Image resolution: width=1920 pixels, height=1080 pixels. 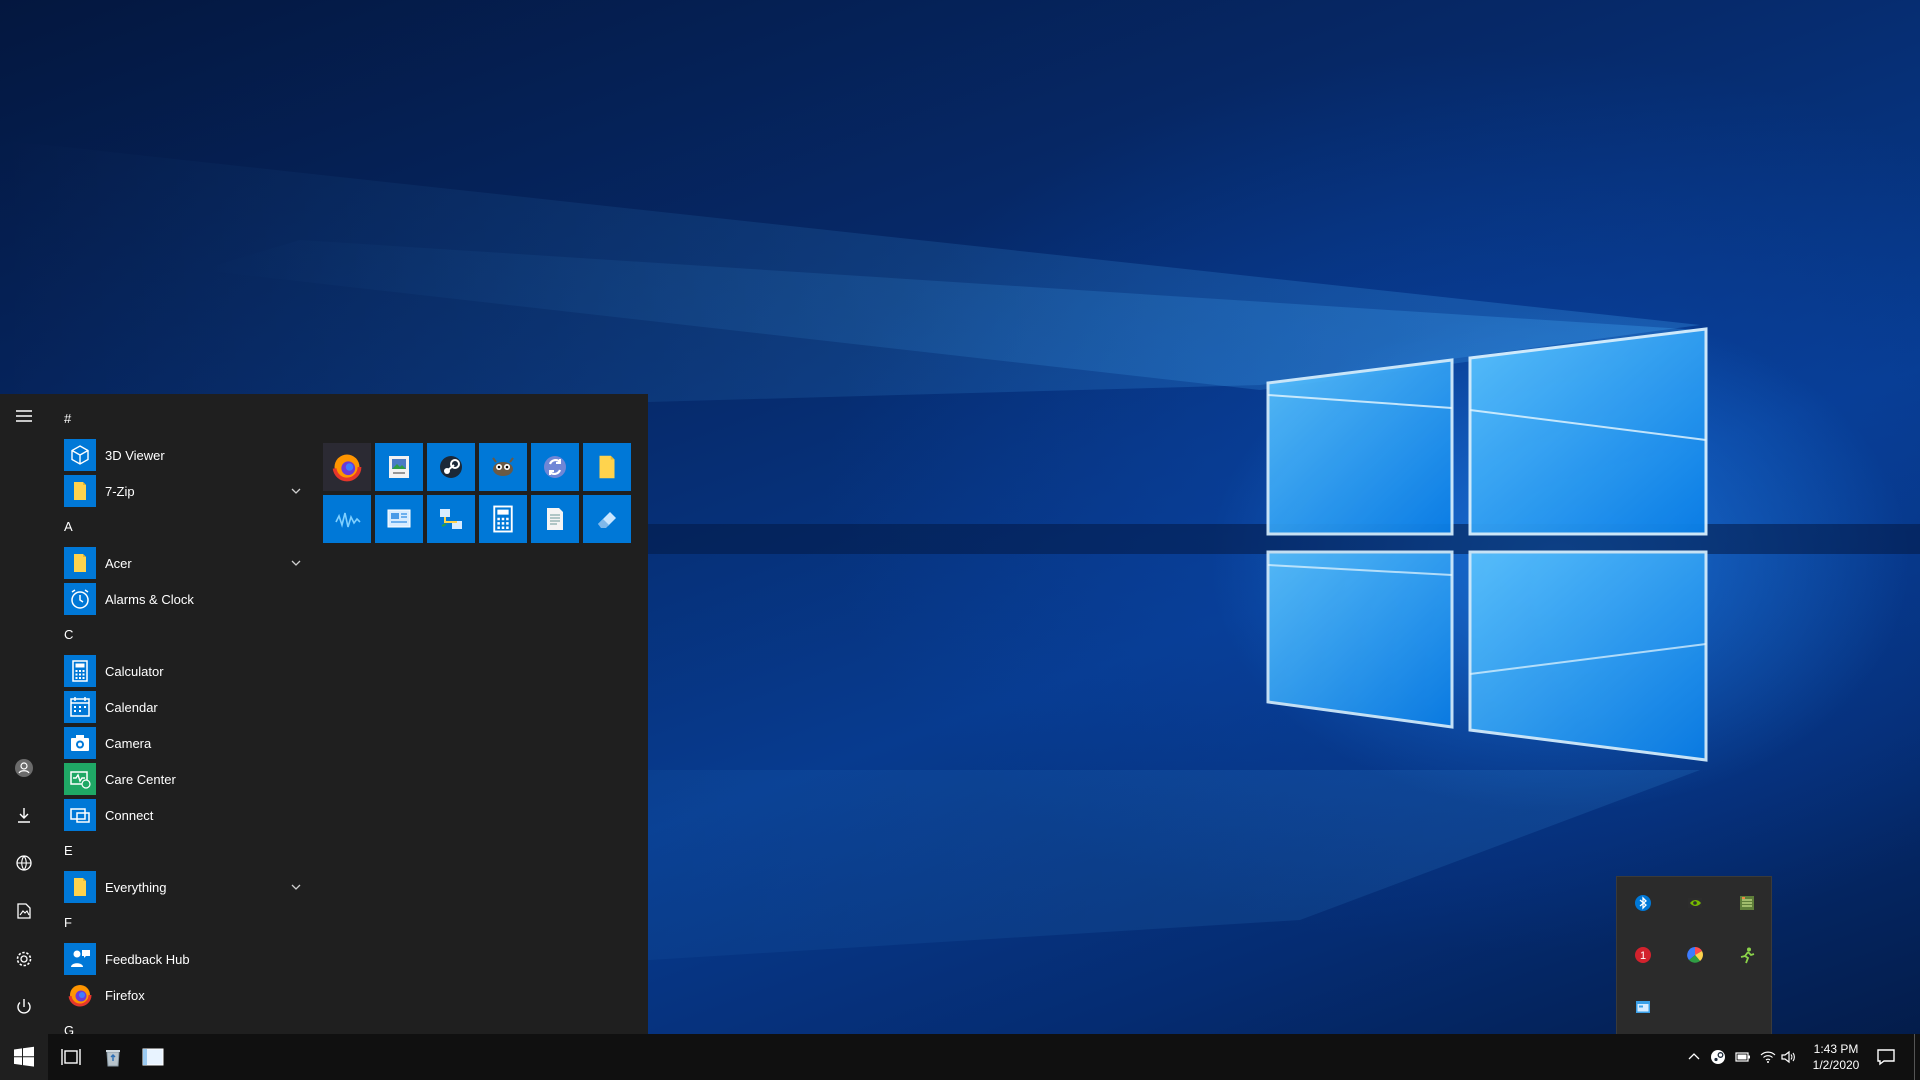 I want to click on app-window-icon, so click(x=1643, y=1007).